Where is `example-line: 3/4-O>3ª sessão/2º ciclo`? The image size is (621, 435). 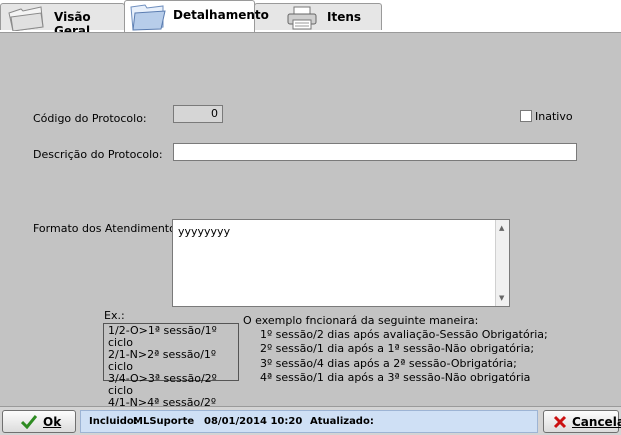
example-line: 3/4-O>3ª sessão/2º ciclo is located at coordinates (162, 384).